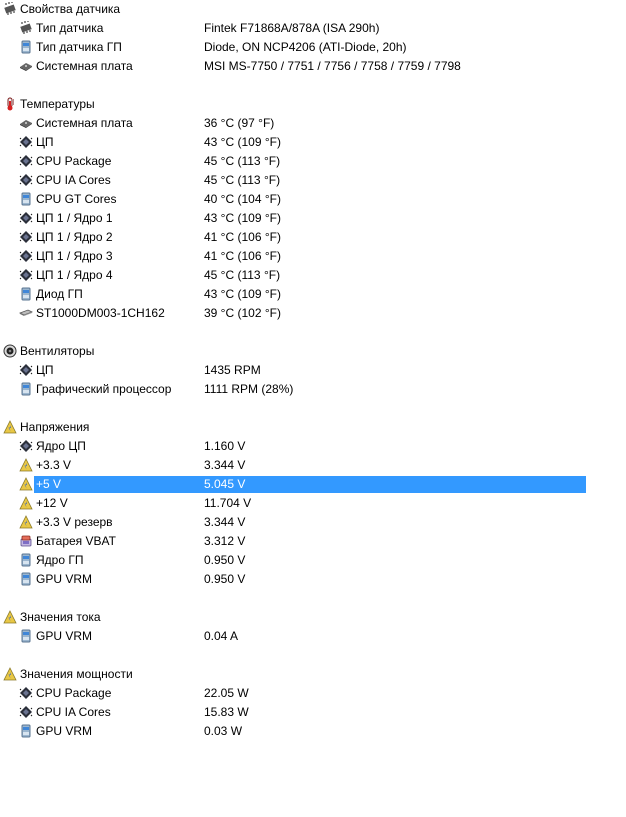 The height and width of the screenshot is (817, 626). Describe the element at coordinates (313, 313) in the screenshot. I see `sensor-row: ST1000DM003-1CH162 39 °C (102 °F)` at that location.